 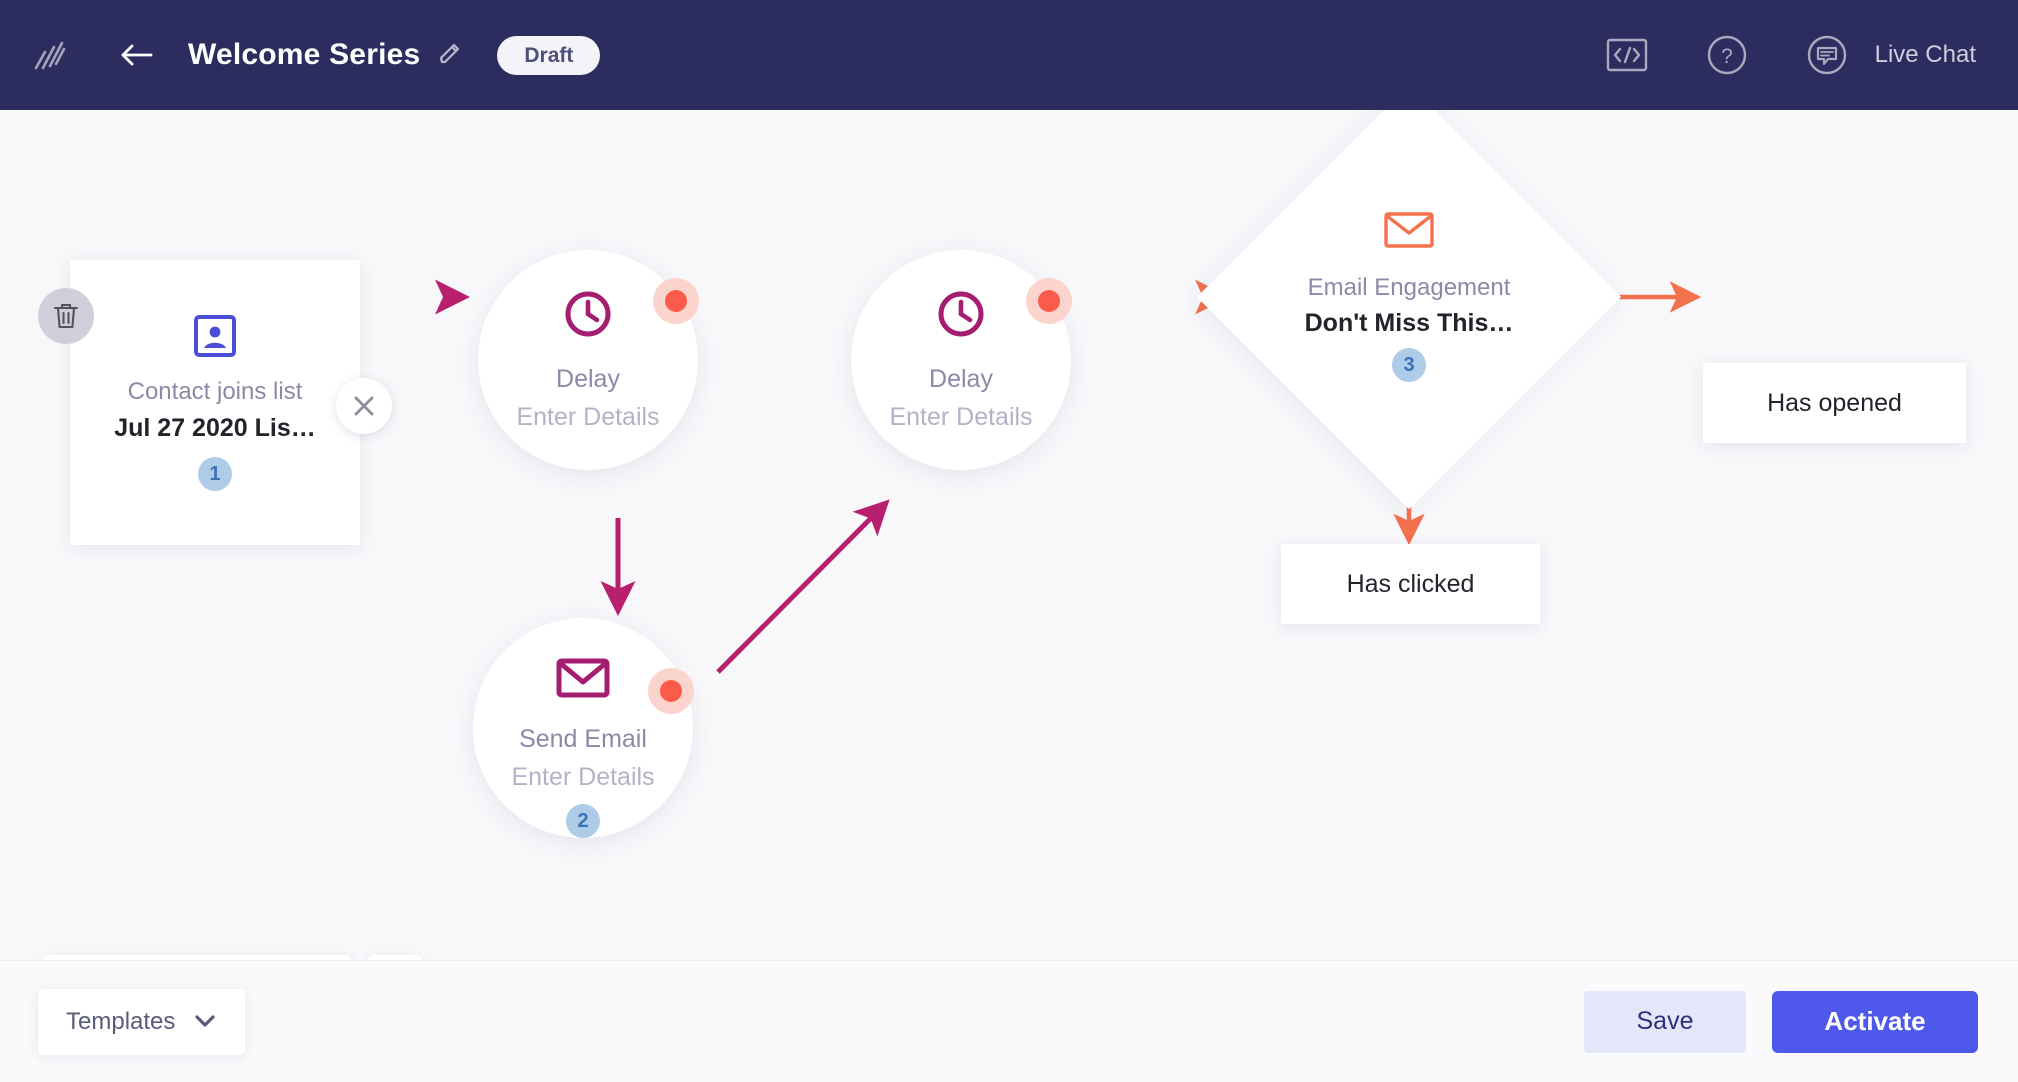 I want to click on status-badge: Draft, so click(x=549, y=55).